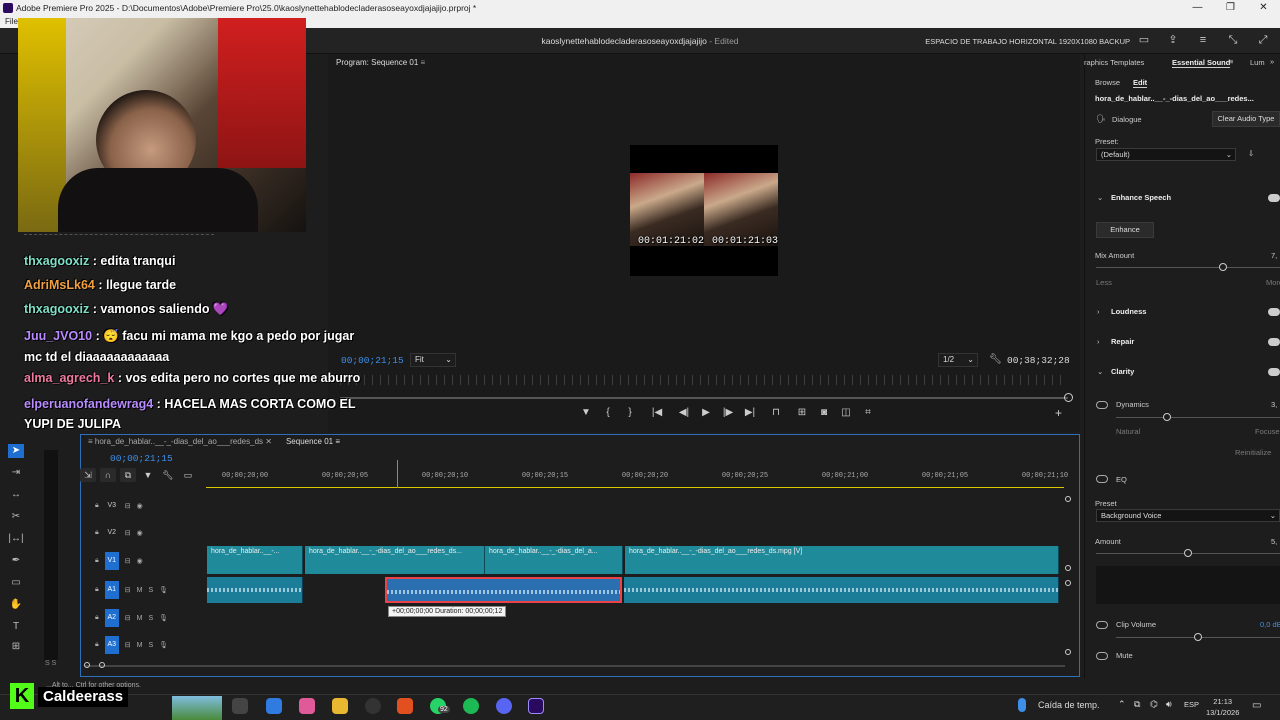 This screenshot has height=720, width=1280. Describe the element at coordinates (1274, 255) in the screenshot. I see `mix-amount-value: 7,` at that location.